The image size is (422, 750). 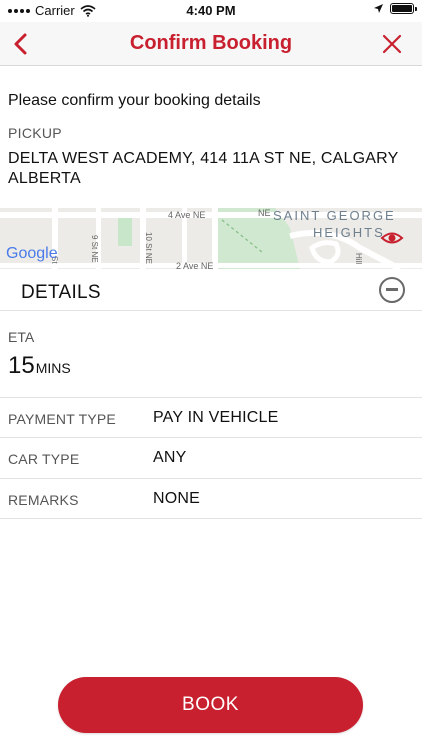 I want to click on eta-label: ETA, so click(x=21, y=337).